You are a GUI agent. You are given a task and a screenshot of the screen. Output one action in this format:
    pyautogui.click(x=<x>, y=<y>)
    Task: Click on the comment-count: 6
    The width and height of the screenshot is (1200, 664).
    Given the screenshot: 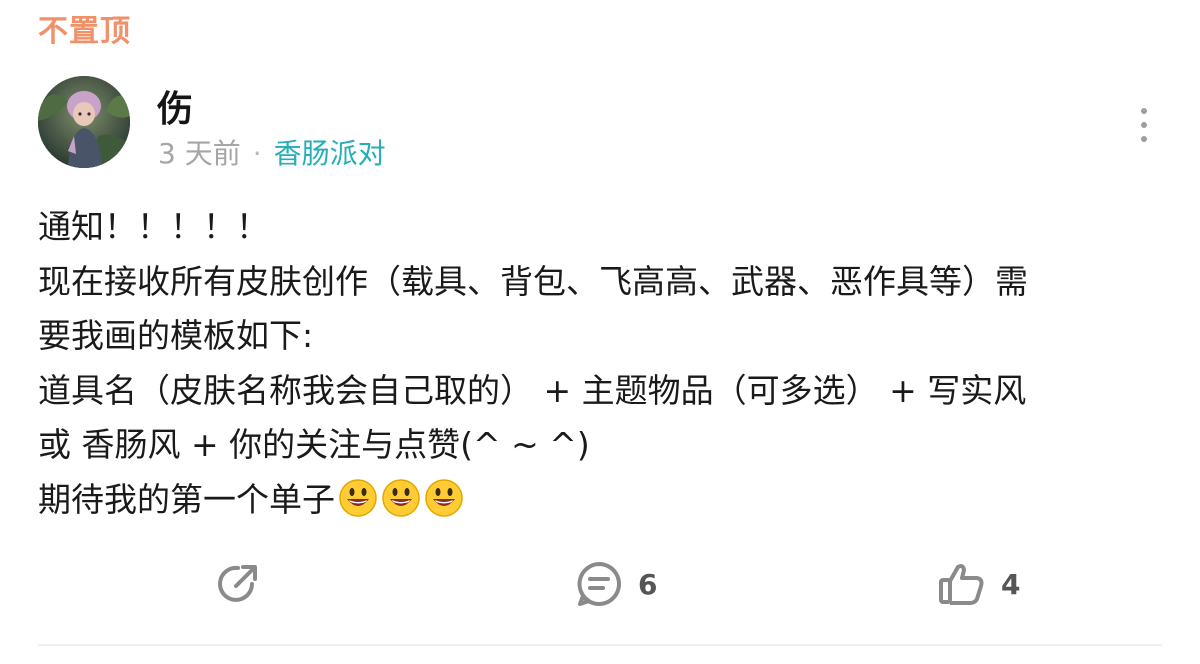 What is the action you would take?
    pyautogui.click(x=648, y=584)
    